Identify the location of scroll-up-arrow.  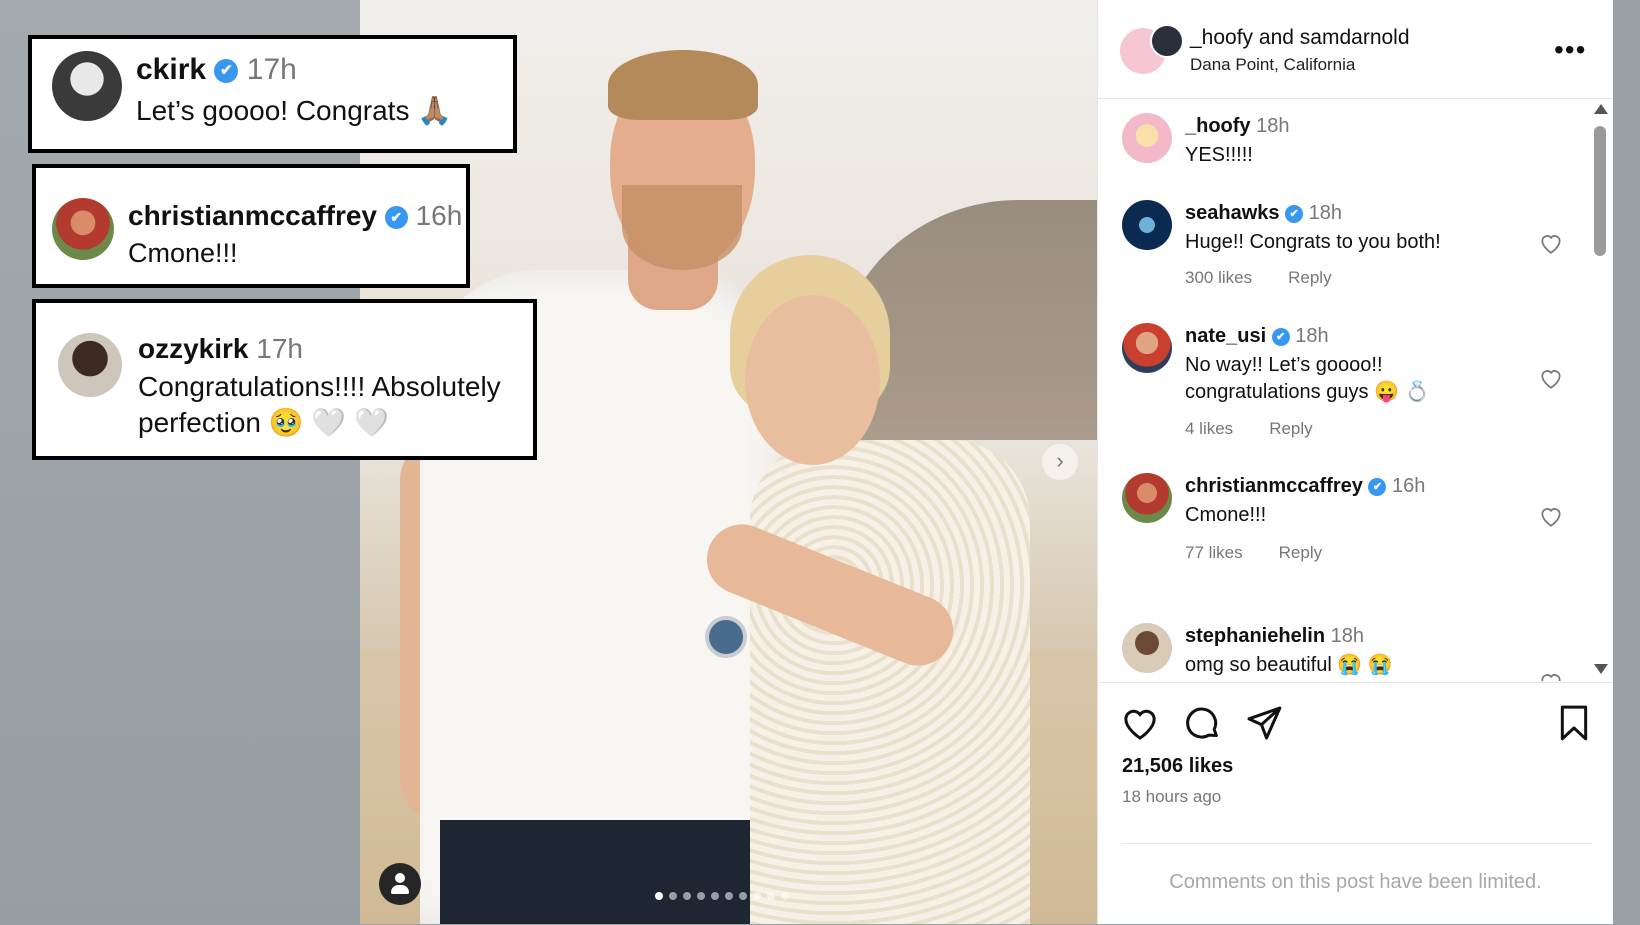
(1601, 109).